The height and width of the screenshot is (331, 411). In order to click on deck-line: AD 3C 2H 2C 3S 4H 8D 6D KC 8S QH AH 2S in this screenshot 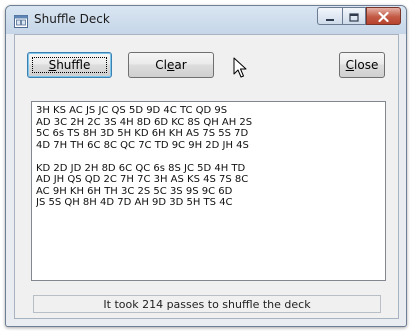, I will do `click(144, 122)`.